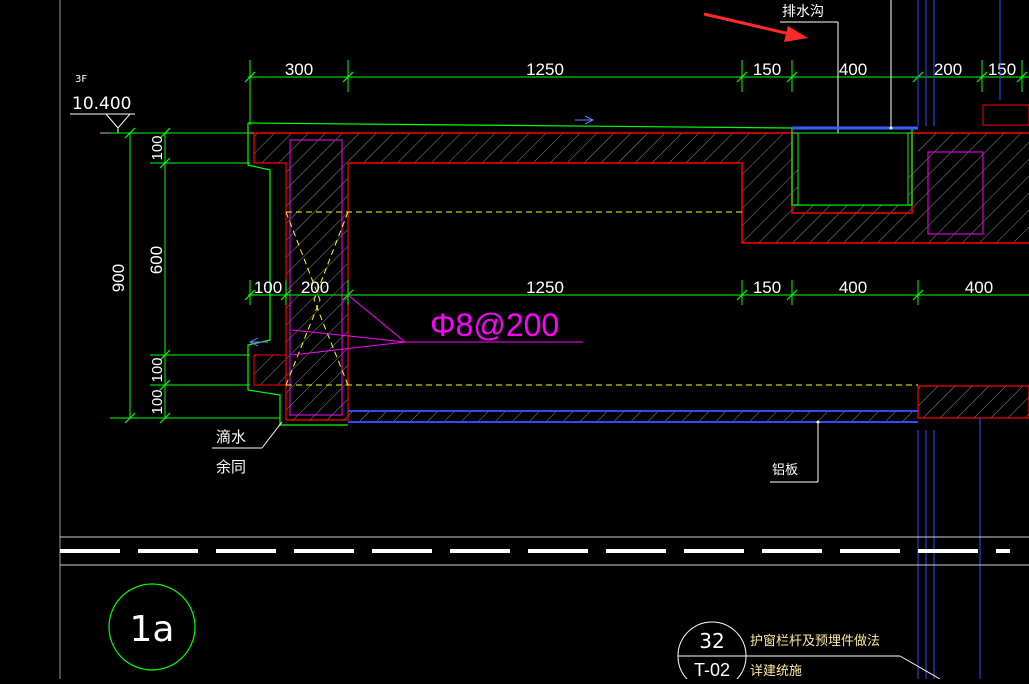 The height and width of the screenshot is (684, 1029). What do you see at coordinates (315, 287) in the screenshot?
I see `mid-dim-200: 200` at bounding box center [315, 287].